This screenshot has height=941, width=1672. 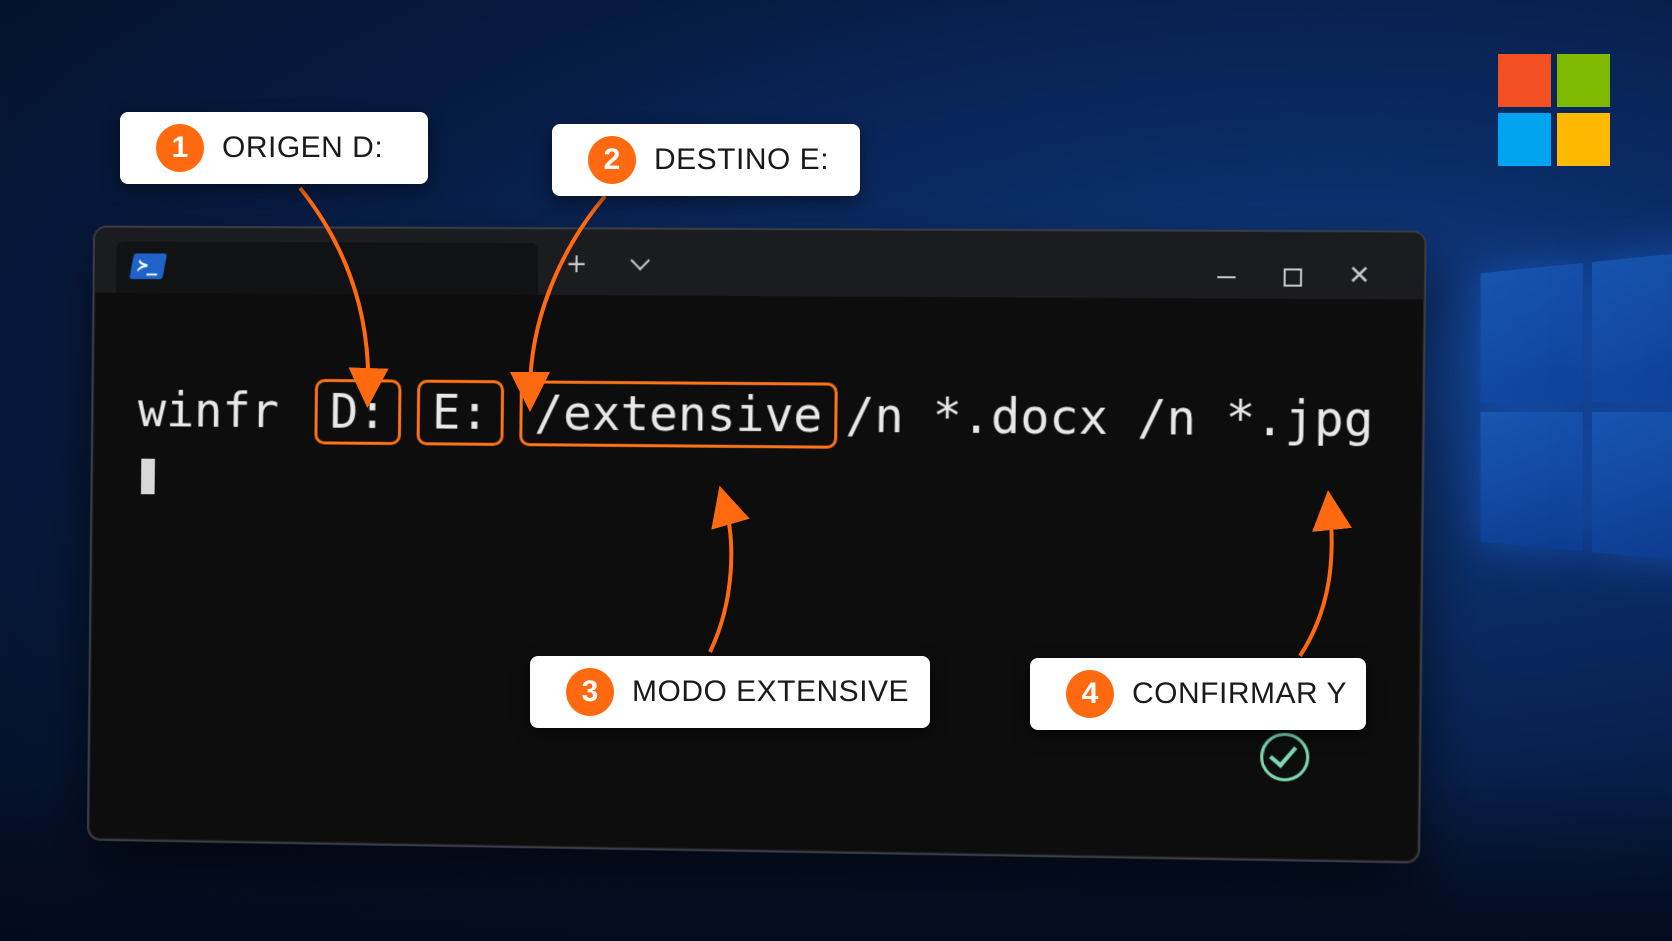 I want to click on windows-logo-background, so click(x=1576, y=412).